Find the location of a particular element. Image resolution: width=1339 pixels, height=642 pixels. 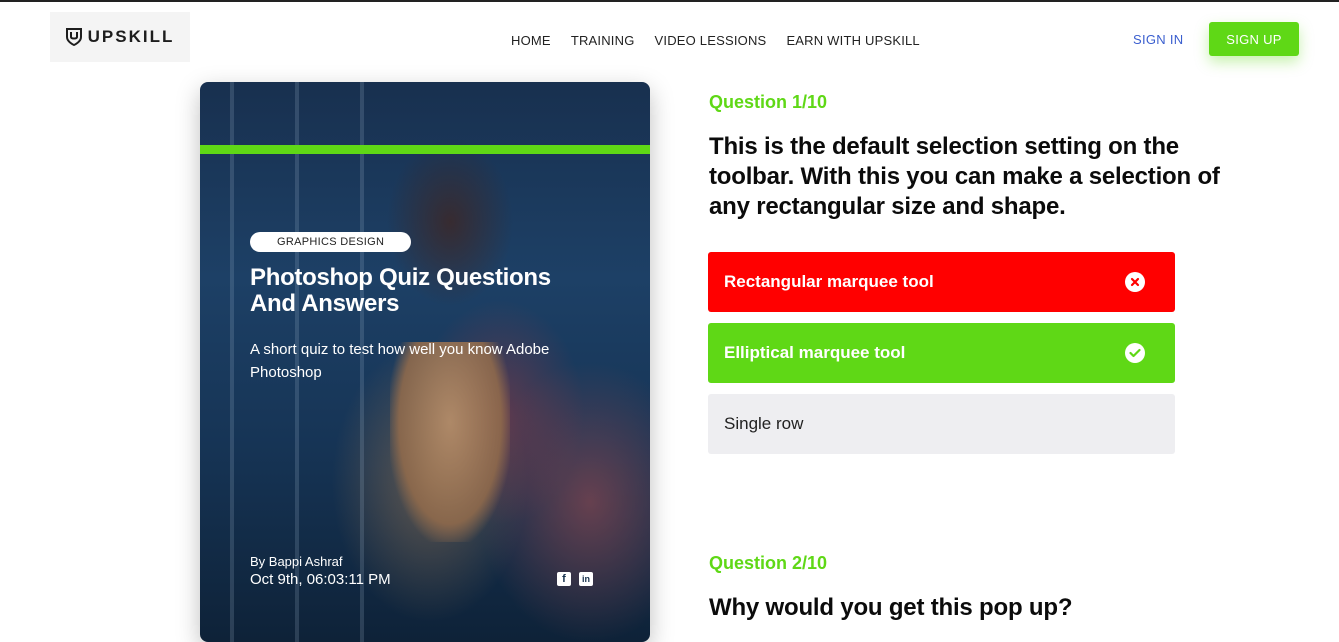

shield-logo-icon is located at coordinates (73, 37).